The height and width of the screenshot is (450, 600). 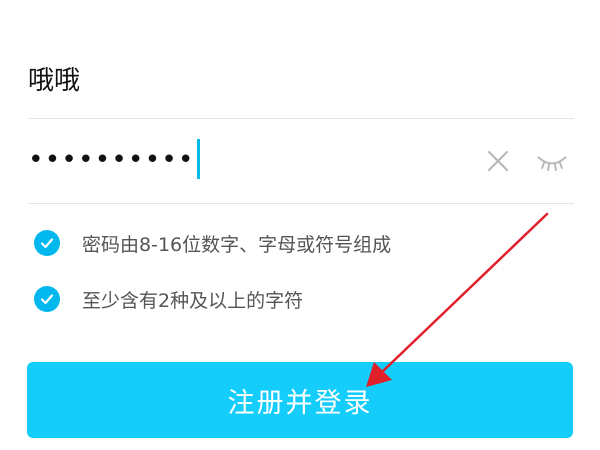 I want to click on text-caret, so click(x=198, y=158).